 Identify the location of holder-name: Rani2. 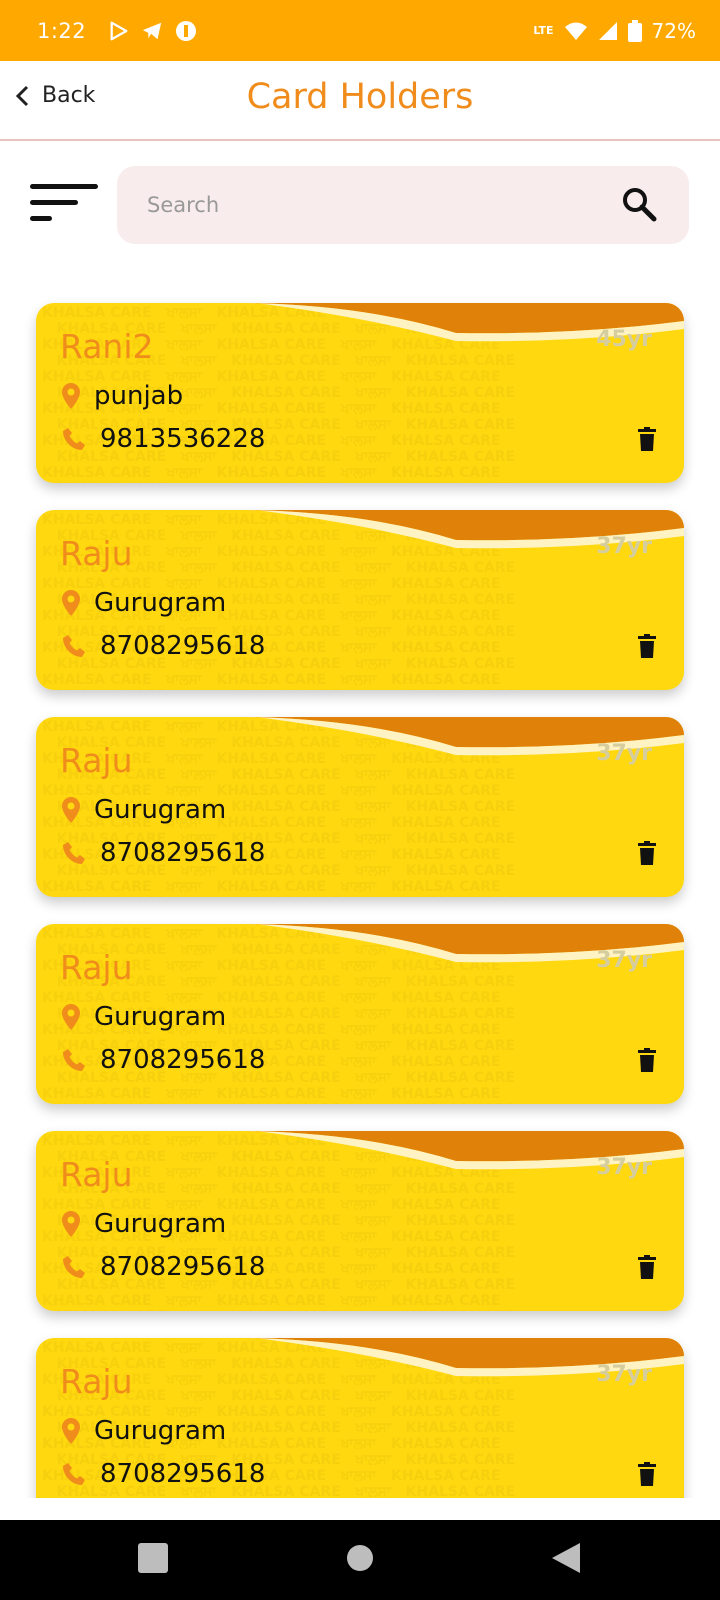
(107, 346).